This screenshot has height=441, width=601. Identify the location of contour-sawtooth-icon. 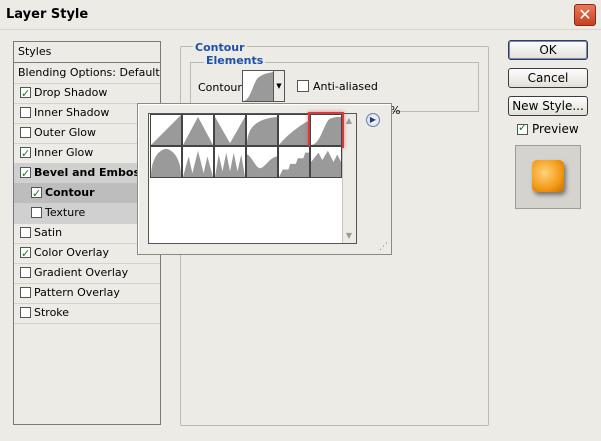
(326, 163).